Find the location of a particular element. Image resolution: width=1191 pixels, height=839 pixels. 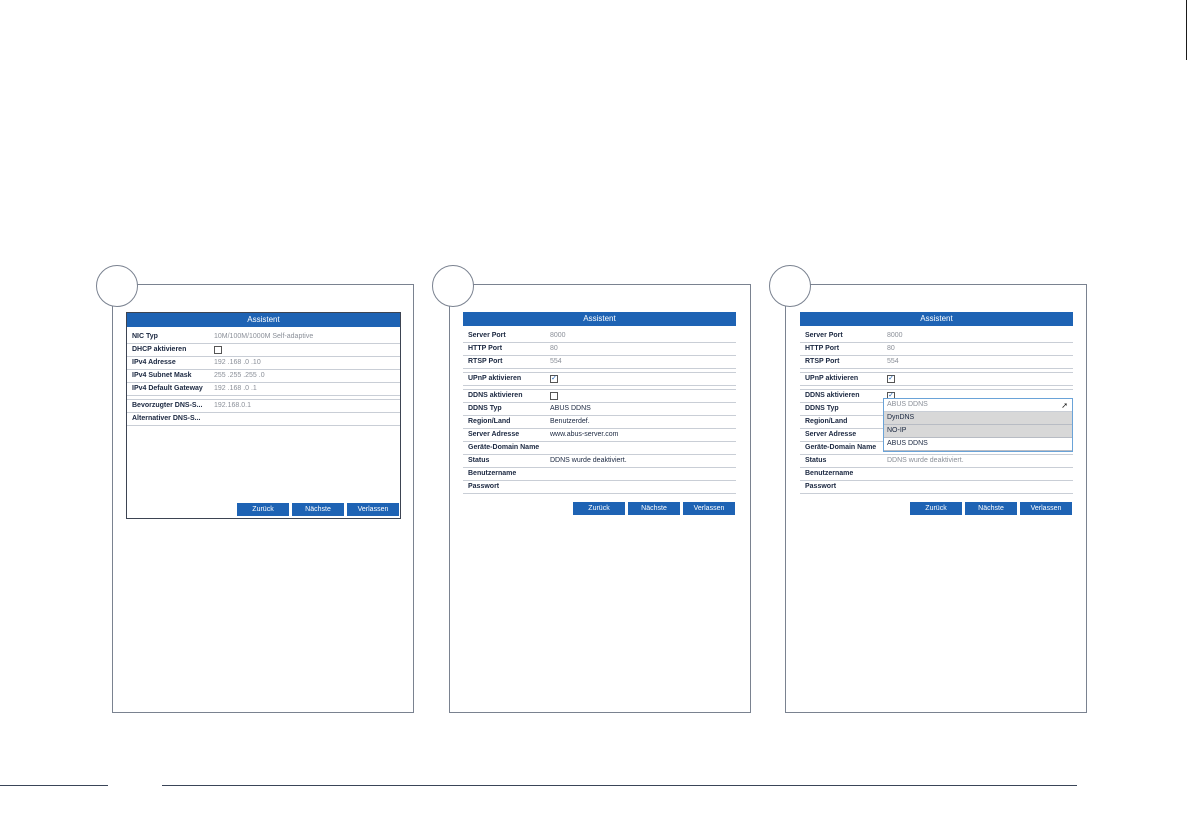

dropdown-option-noip: NO-IP is located at coordinates (978, 431).